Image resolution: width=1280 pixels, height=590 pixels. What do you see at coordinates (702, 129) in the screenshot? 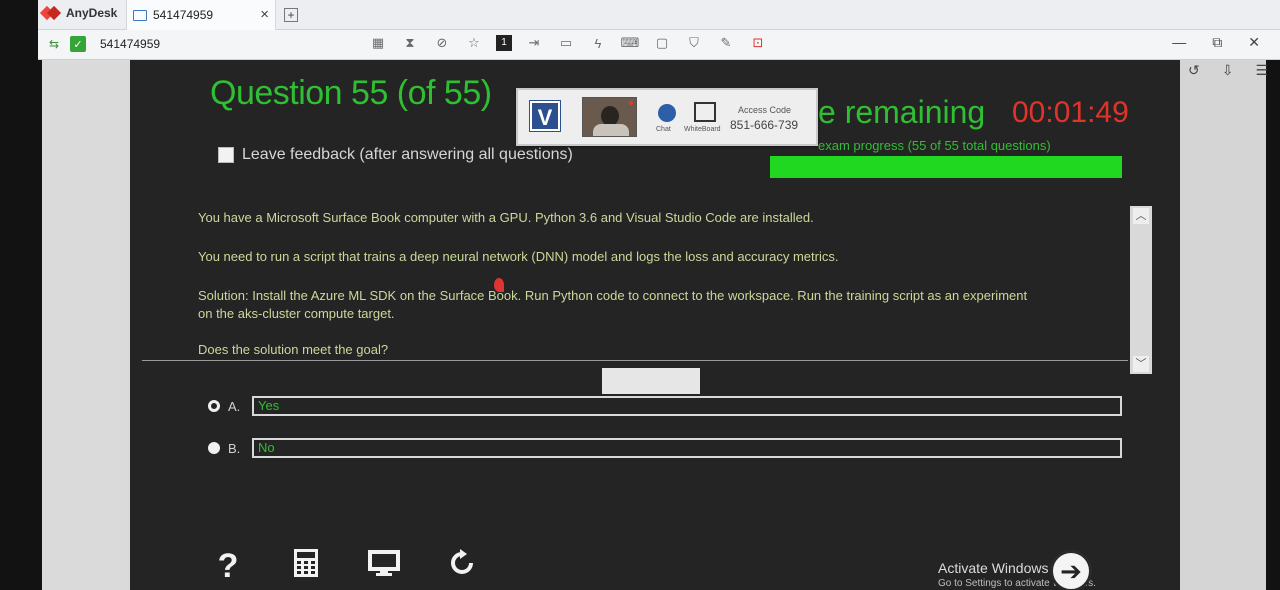
I see `whiteboard-label: WhiteBoard` at bounding box center [702, 129].